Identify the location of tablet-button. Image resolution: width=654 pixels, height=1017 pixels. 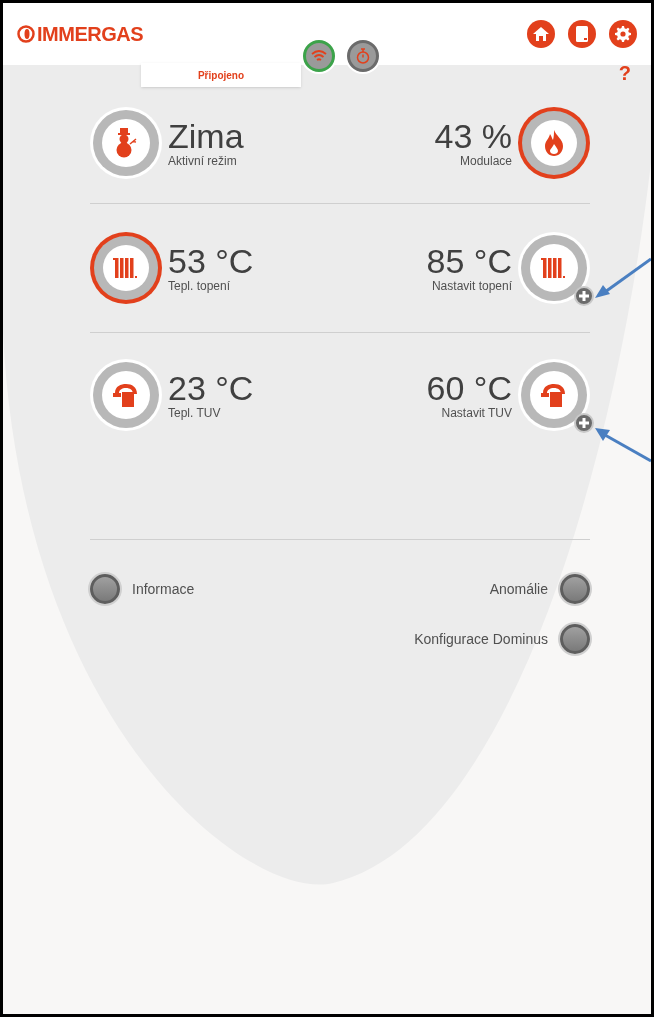
(582, 34).